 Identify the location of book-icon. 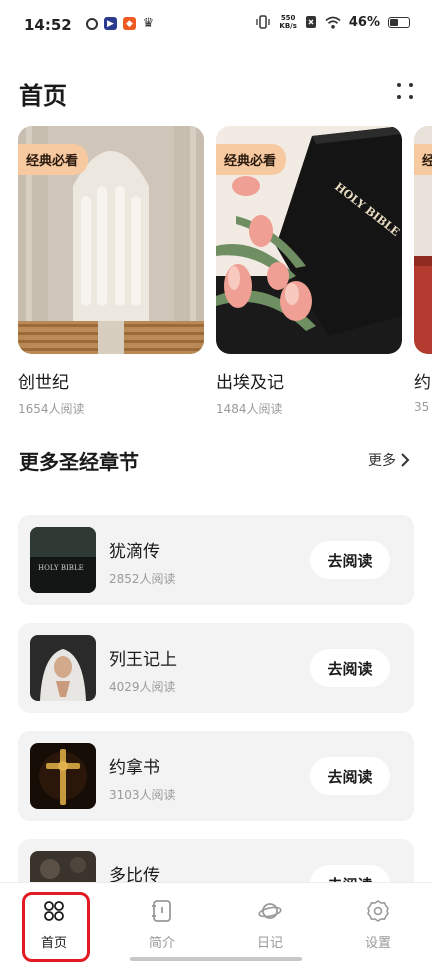
(161, 911).